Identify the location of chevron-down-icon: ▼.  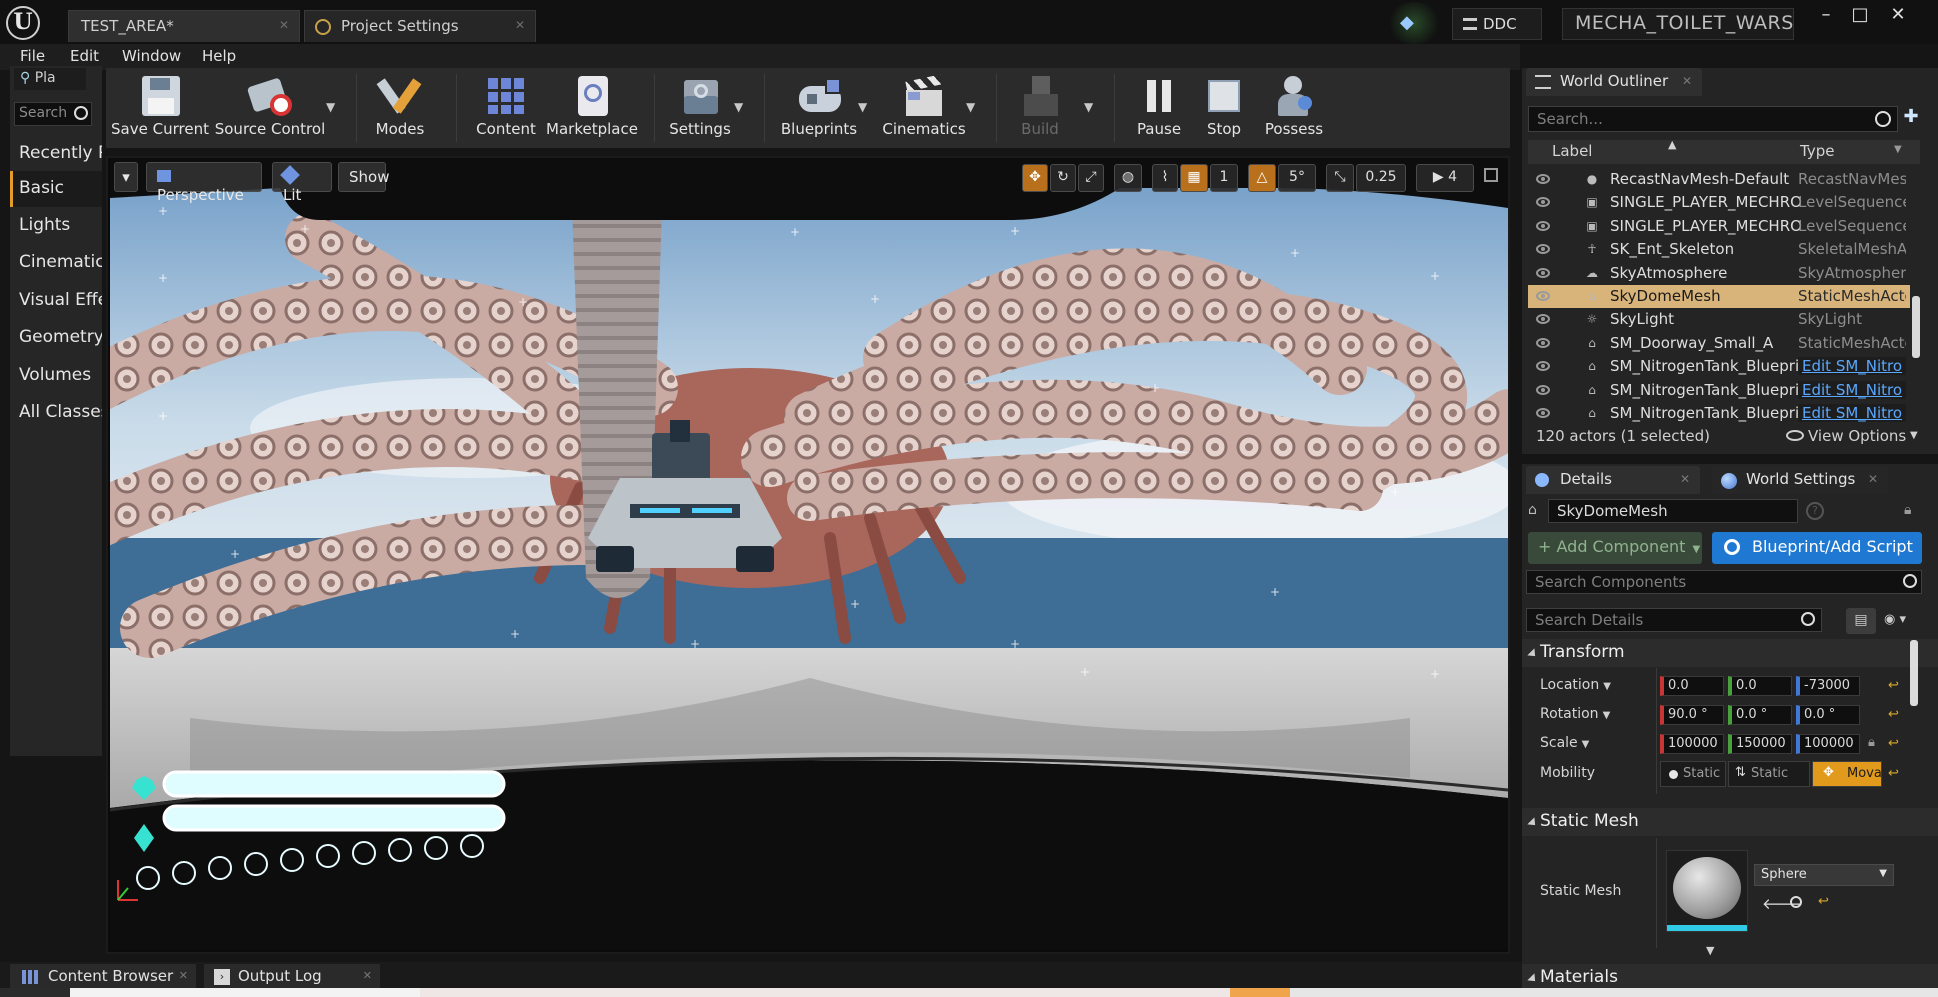
(1914, 435).